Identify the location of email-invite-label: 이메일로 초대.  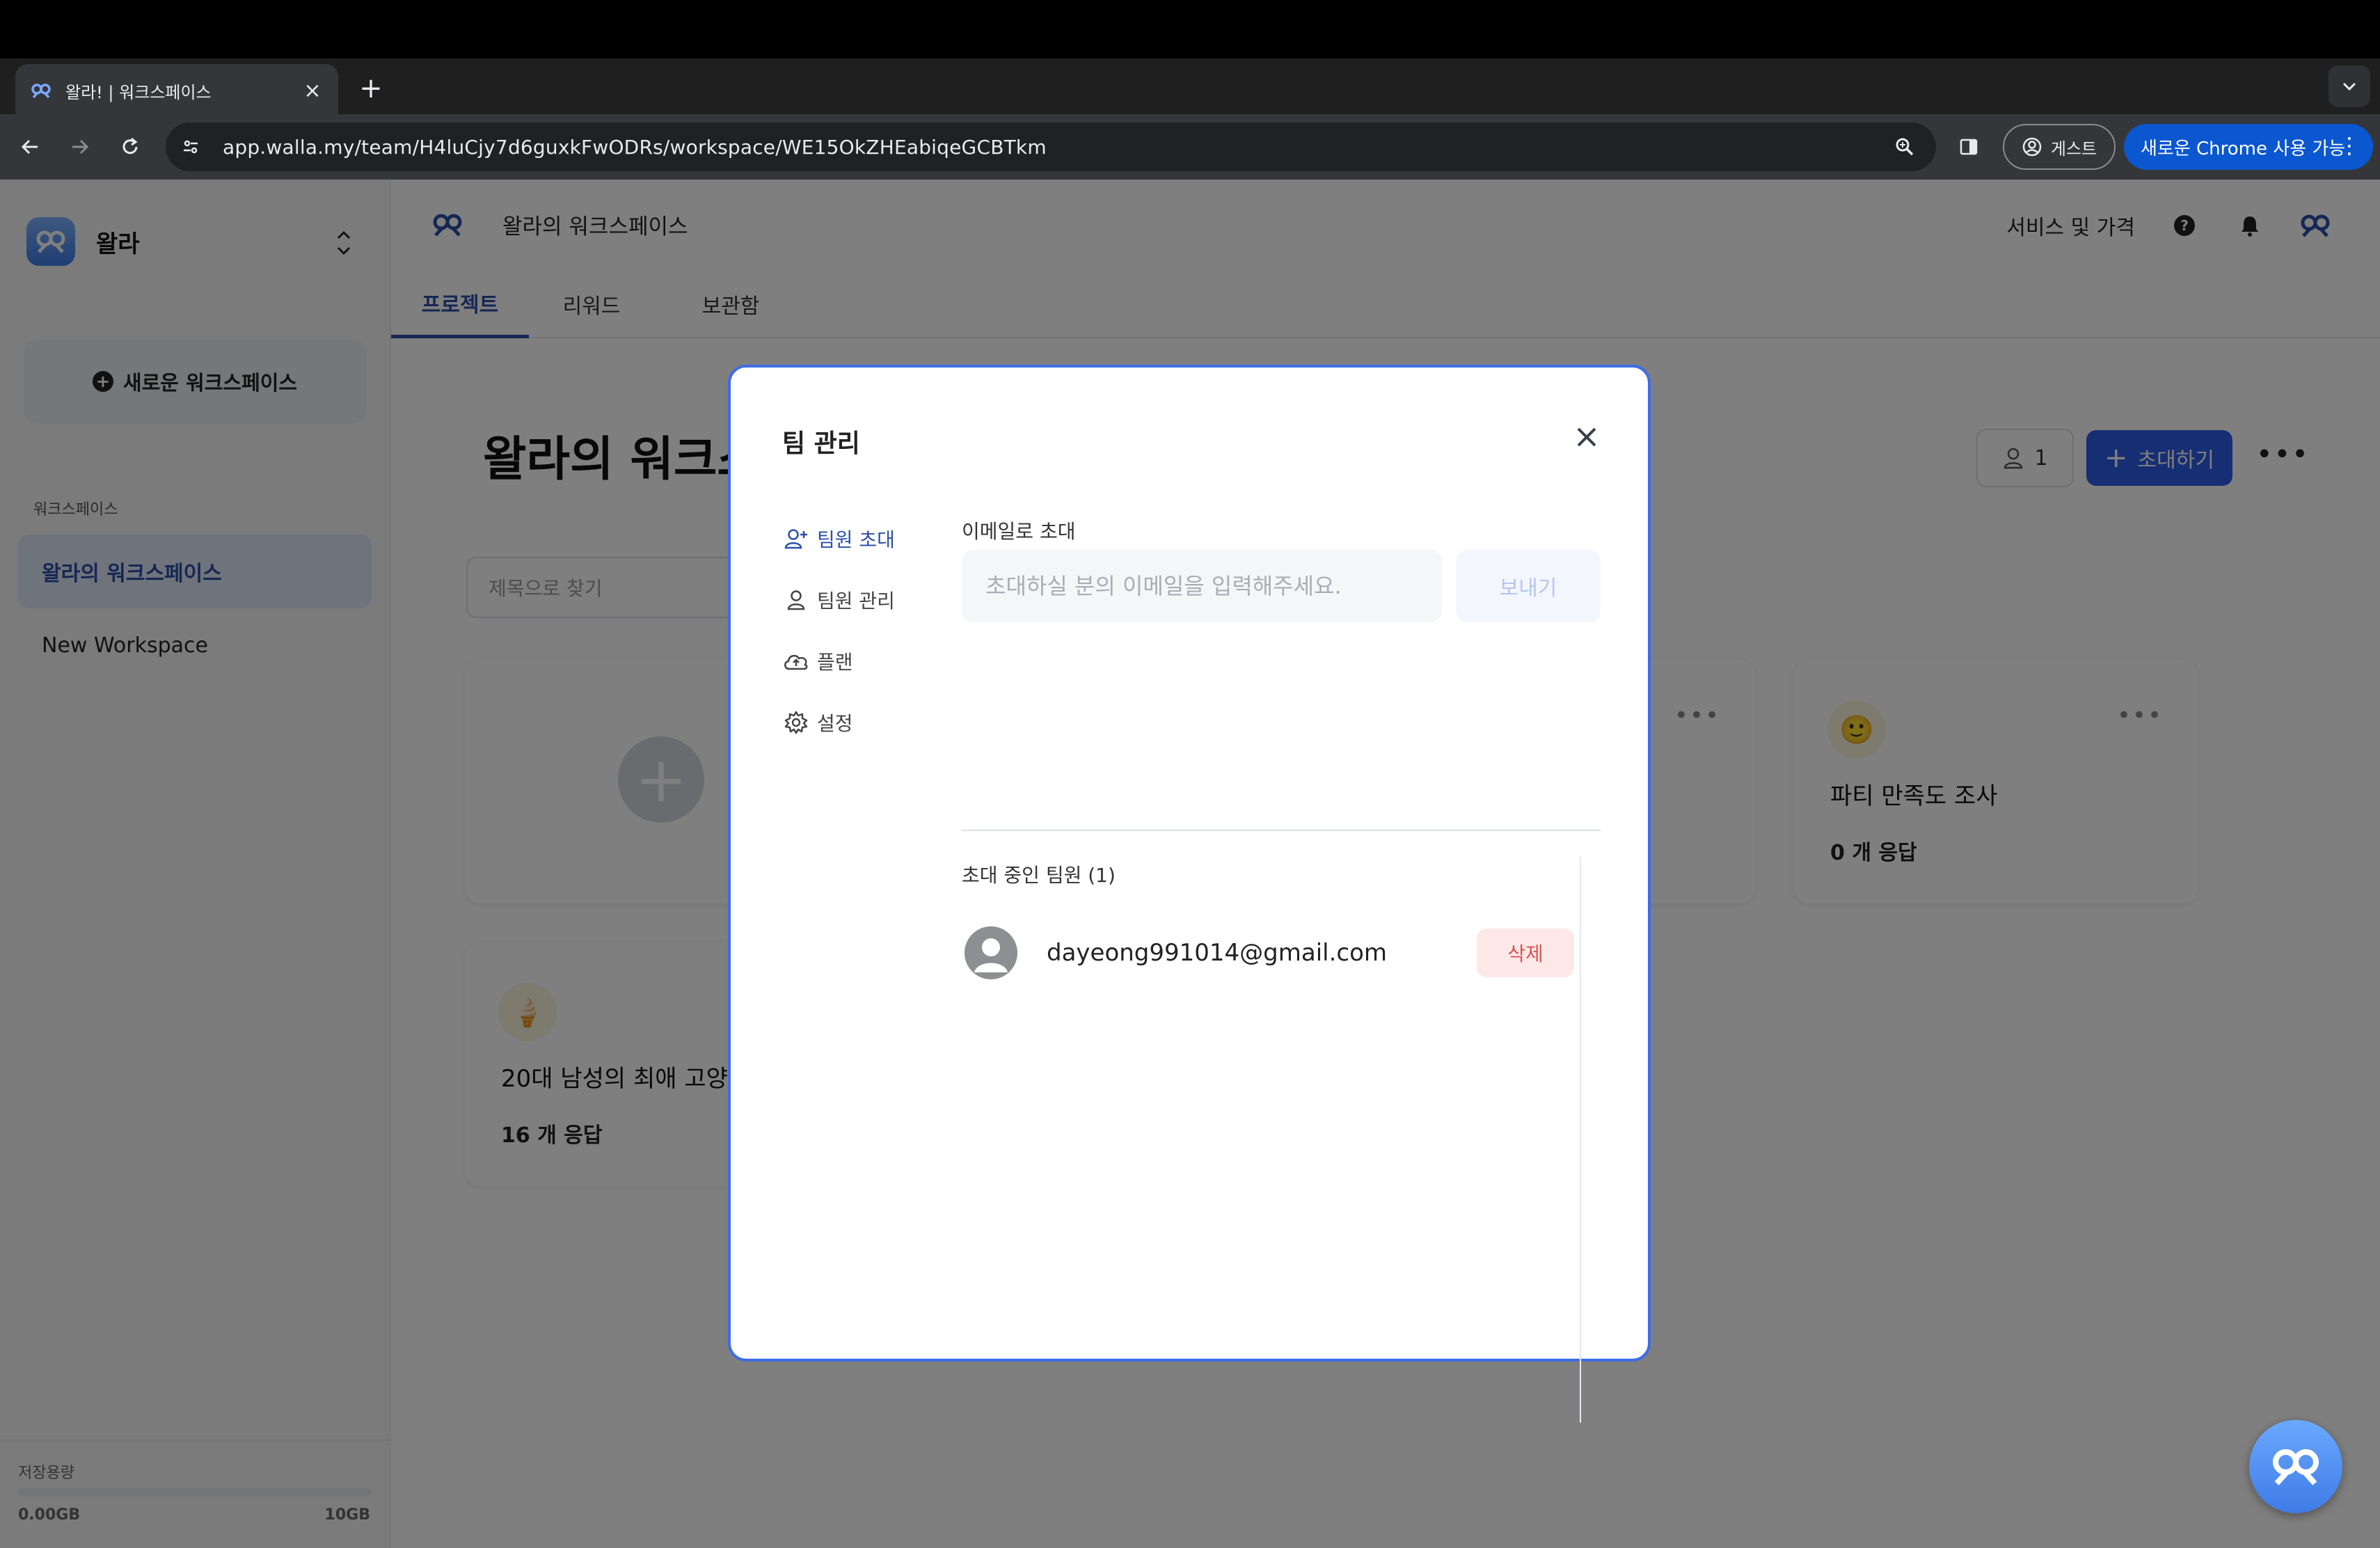
(1019, 531).